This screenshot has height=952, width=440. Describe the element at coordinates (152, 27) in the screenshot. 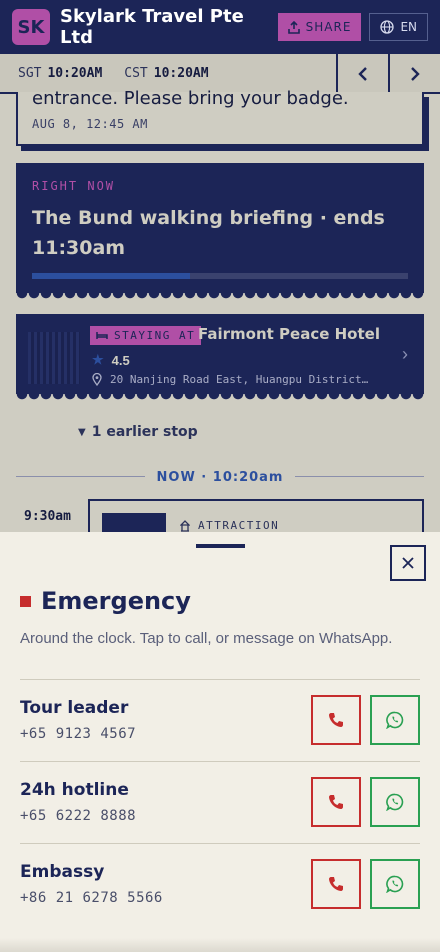

I see `company-name: Skylark Travel Pte Ltd` at that location.